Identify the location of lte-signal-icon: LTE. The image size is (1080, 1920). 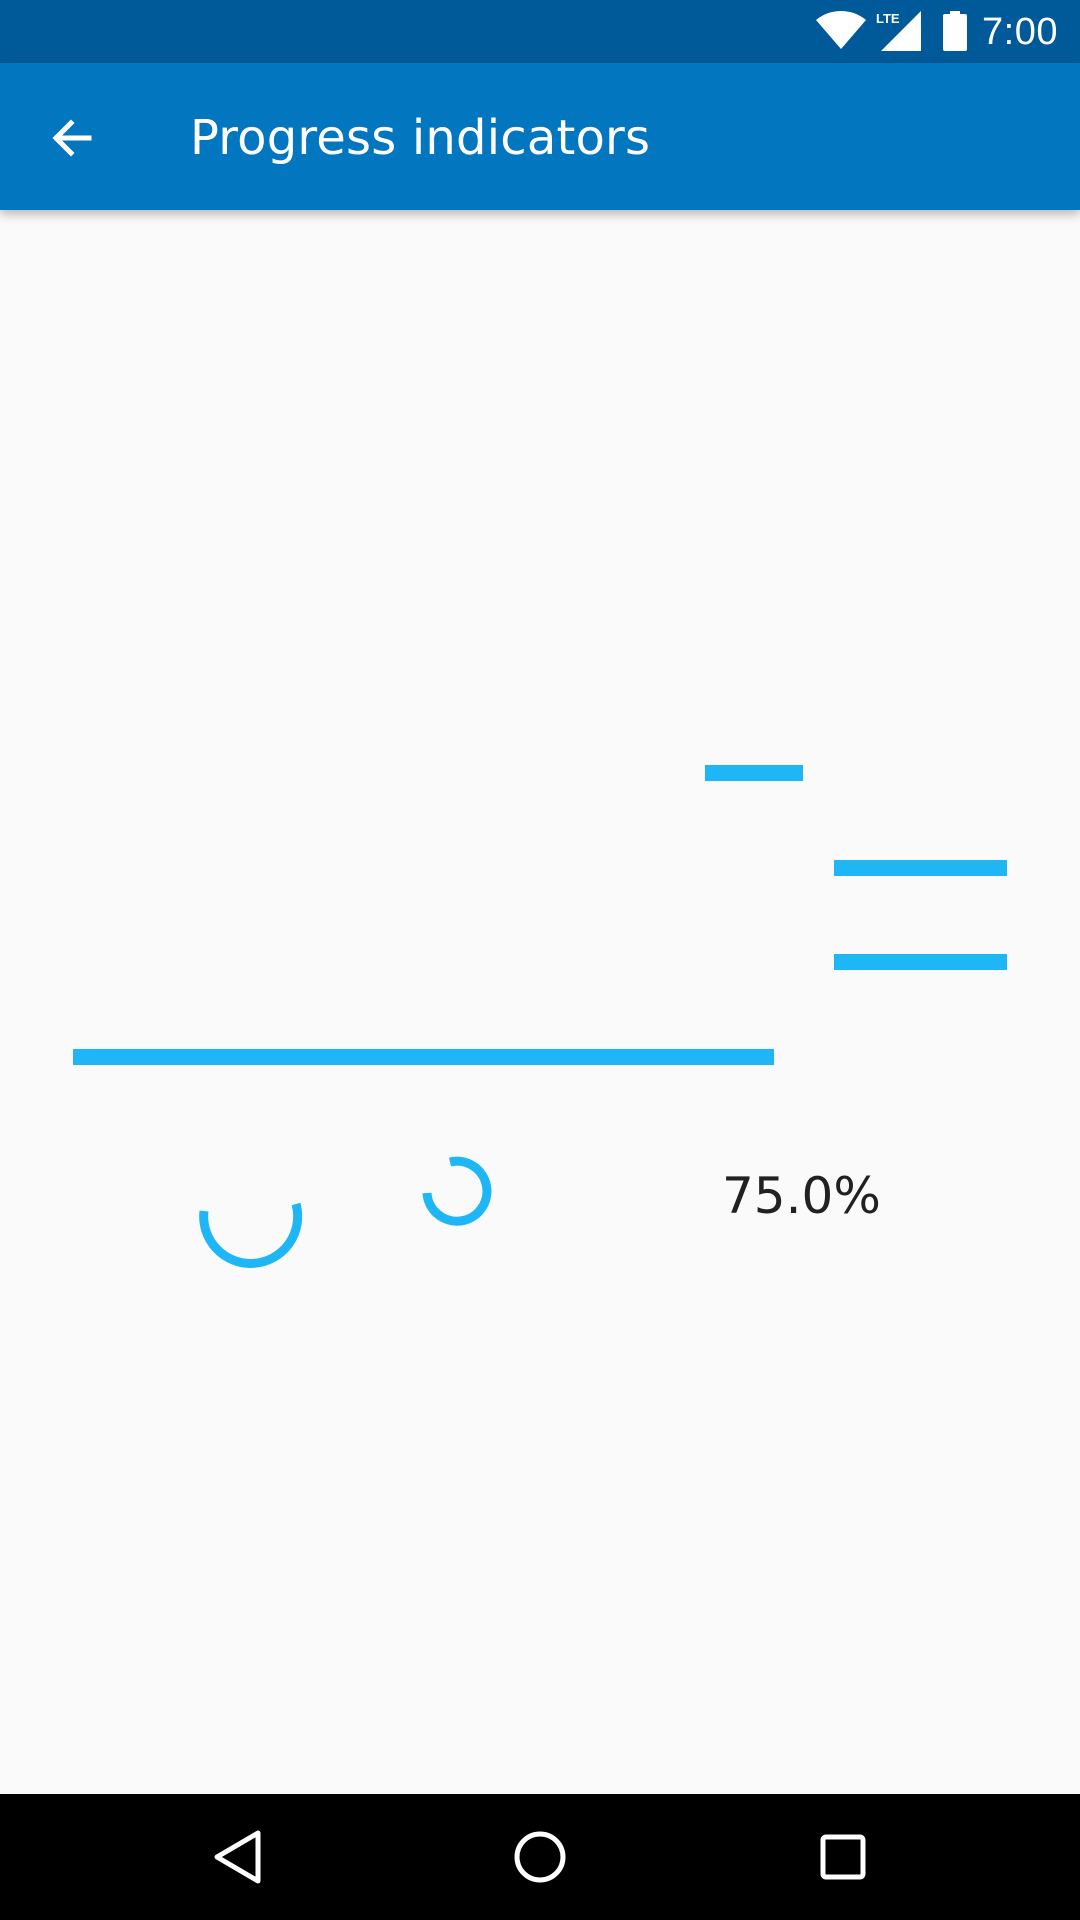
(898, 31).